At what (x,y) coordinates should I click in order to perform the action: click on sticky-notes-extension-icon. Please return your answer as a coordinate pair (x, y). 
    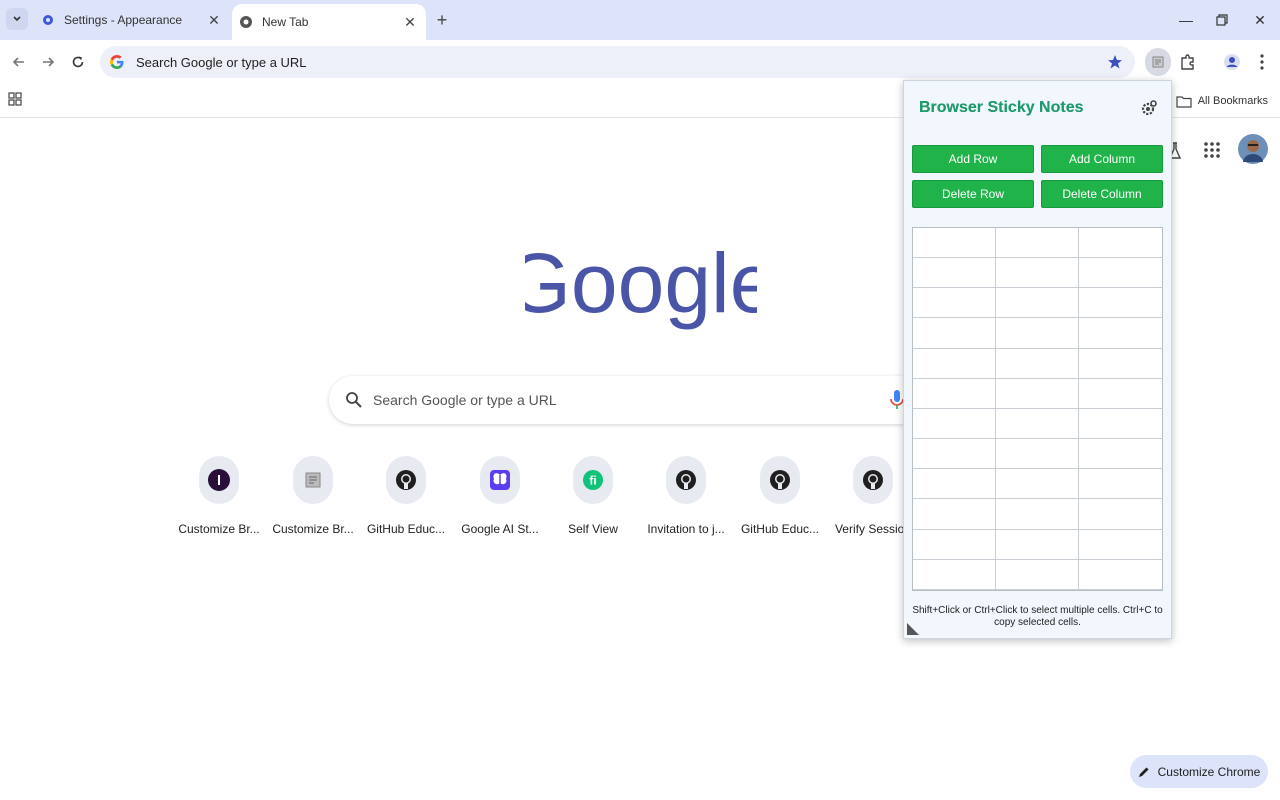
    Looking at the image, I should click on (1158, 62).